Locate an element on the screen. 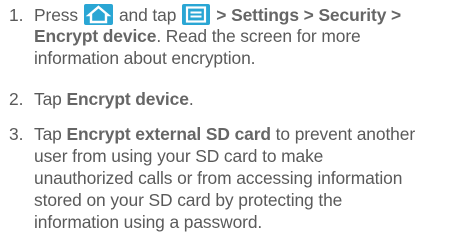 Image resolution: width=473 pixels, height=243 pixels. step-3-line-4: stored on your SD card by protecting the is located at coordinates (188, 200).